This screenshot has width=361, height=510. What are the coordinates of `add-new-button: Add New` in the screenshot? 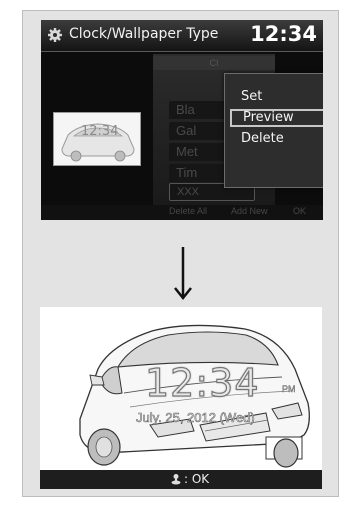 It's located at (249, 211).